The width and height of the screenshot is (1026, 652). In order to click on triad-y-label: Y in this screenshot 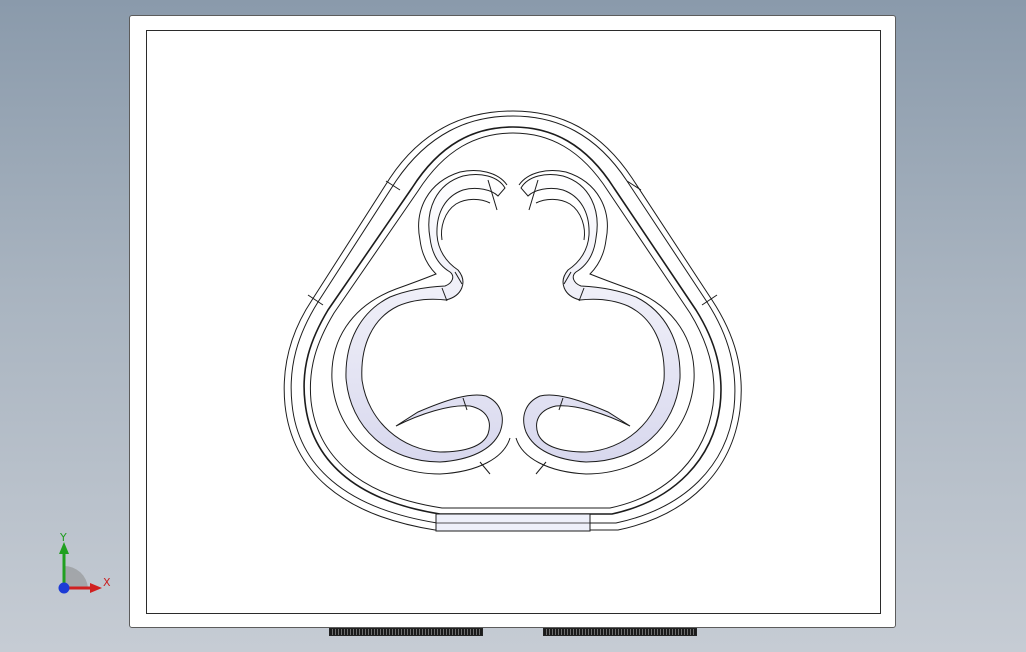, I will do `click(63, 537)`.